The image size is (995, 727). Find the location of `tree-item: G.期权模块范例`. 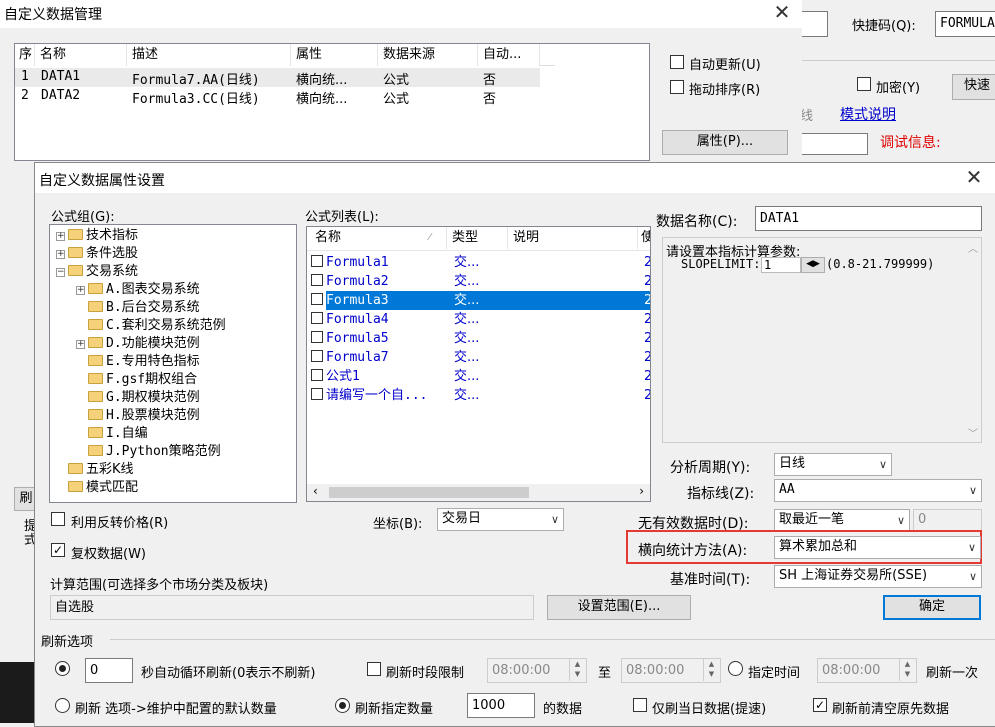

tree-item: G.期权模块范例 is located at coordinates (138, 398).